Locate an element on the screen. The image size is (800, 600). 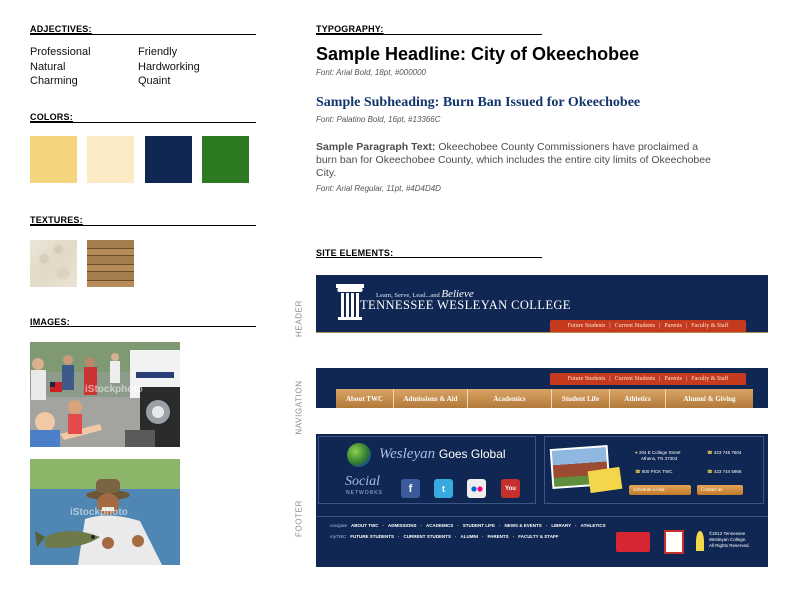
adjective: Quaint is located at coordinates (154, 81).